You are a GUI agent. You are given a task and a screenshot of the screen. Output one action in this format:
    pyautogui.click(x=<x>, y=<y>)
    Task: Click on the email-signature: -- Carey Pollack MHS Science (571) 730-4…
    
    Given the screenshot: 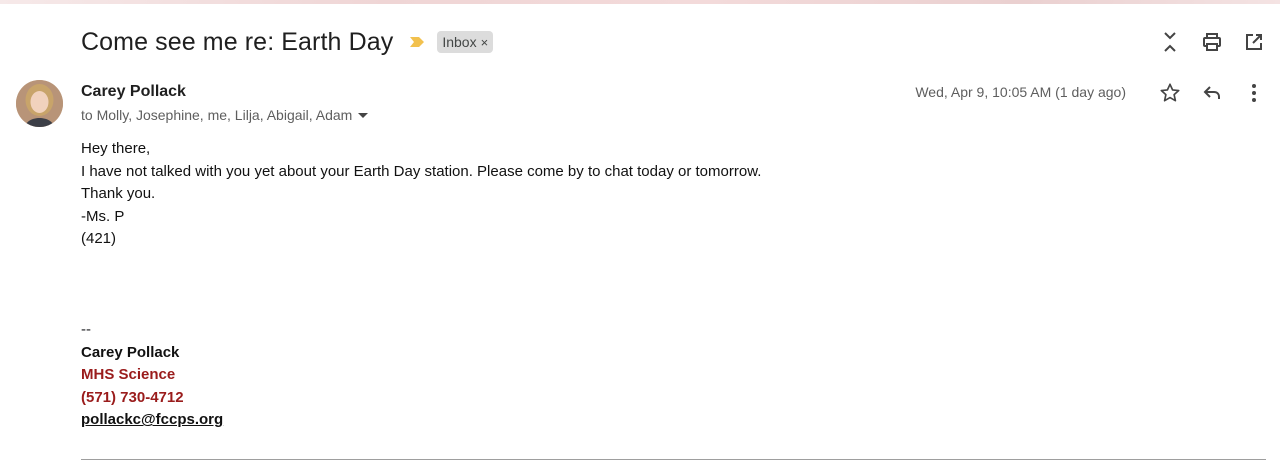 What is the action you would take?
    pyautogui.click(x=152, y=375)
    